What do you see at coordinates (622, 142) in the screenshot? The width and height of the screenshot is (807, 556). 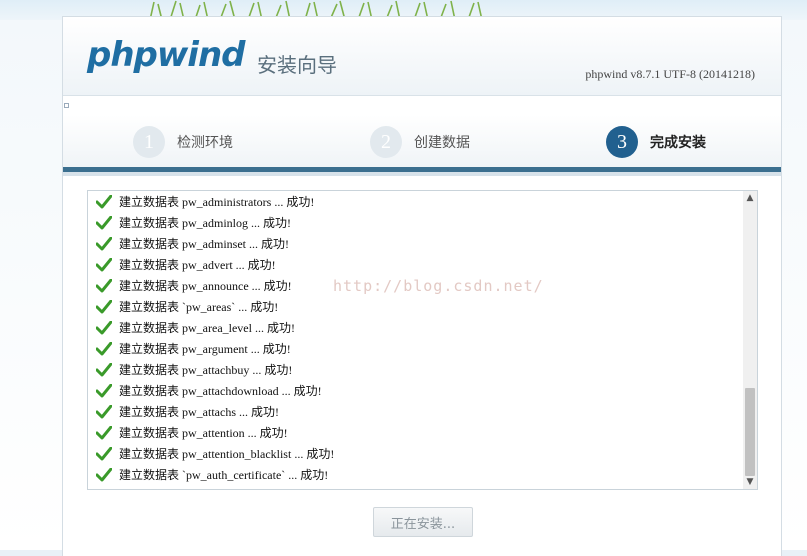 I see `step-3-number: 3` at bounding box center [622, 142].